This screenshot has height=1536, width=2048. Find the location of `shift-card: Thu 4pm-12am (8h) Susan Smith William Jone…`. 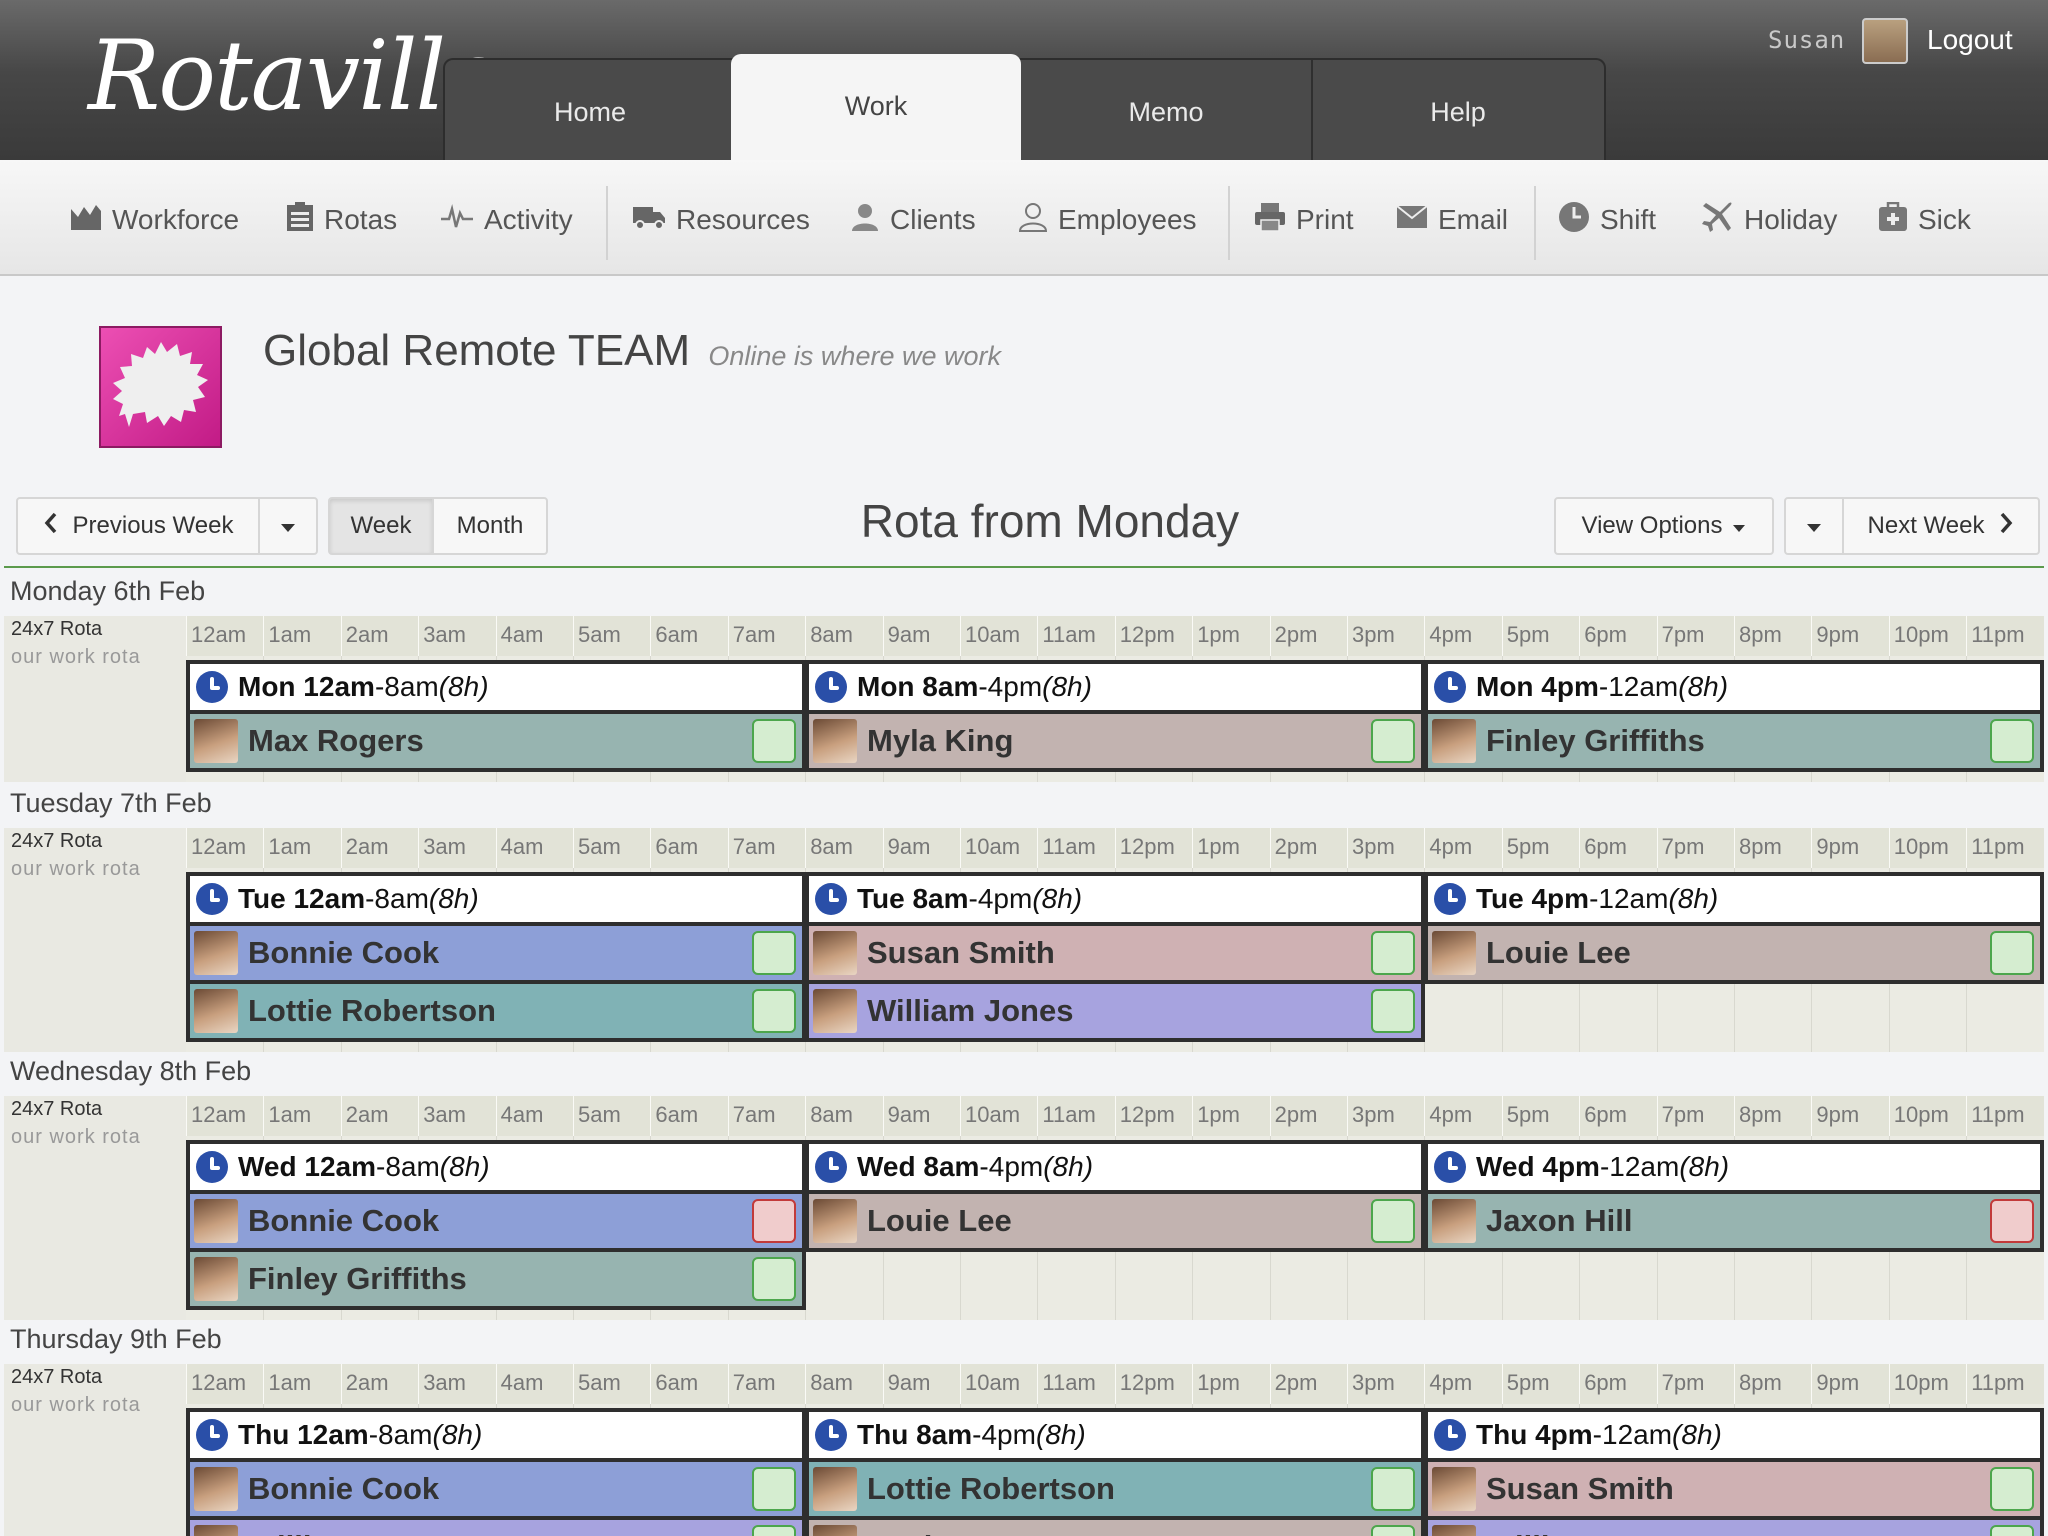

shift-card: Thu 4pm-12am (8h) Susan Smith William Jone… is located at coordinates (1734, 1472).